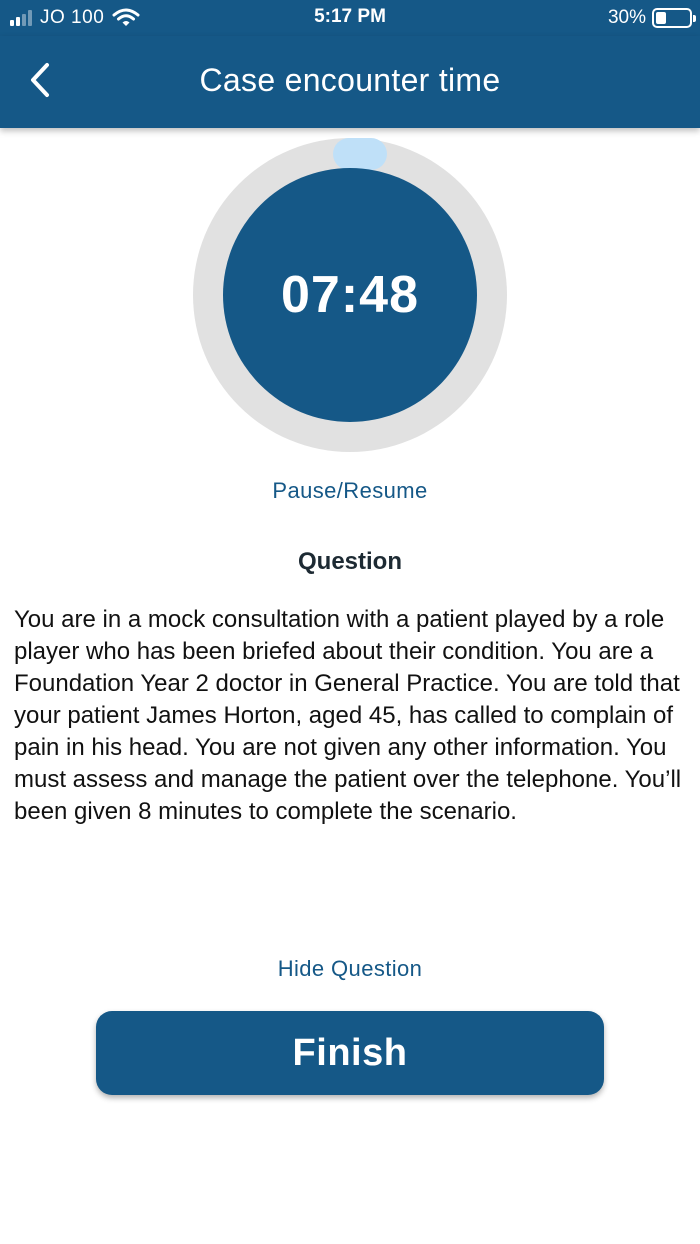 The image size is (700, 1244). What do you see at coordinates (349, 561) in the screenshot?
I see `question-heading: Question` at bounding box center [349, 561].